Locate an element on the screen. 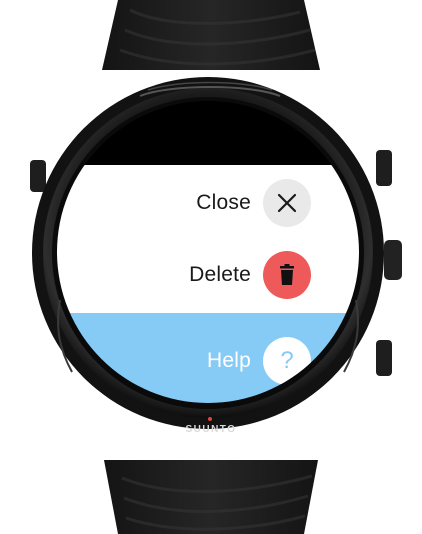 This screenshot has width=422, height=534. right-button-top is located at coordinates (384, 168).